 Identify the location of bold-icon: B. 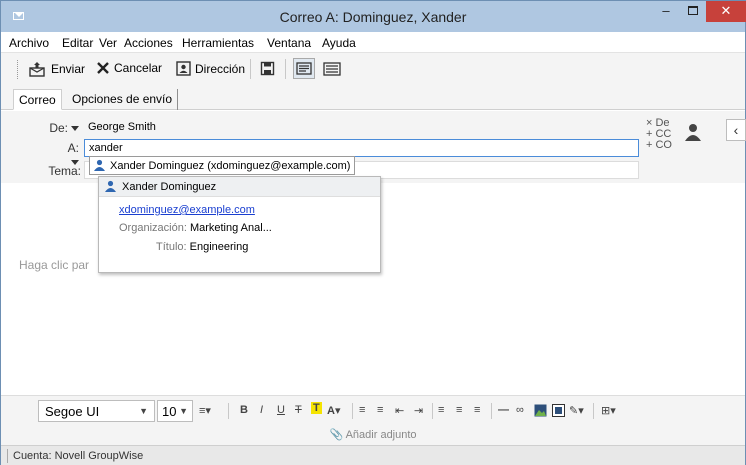
(244, 410).